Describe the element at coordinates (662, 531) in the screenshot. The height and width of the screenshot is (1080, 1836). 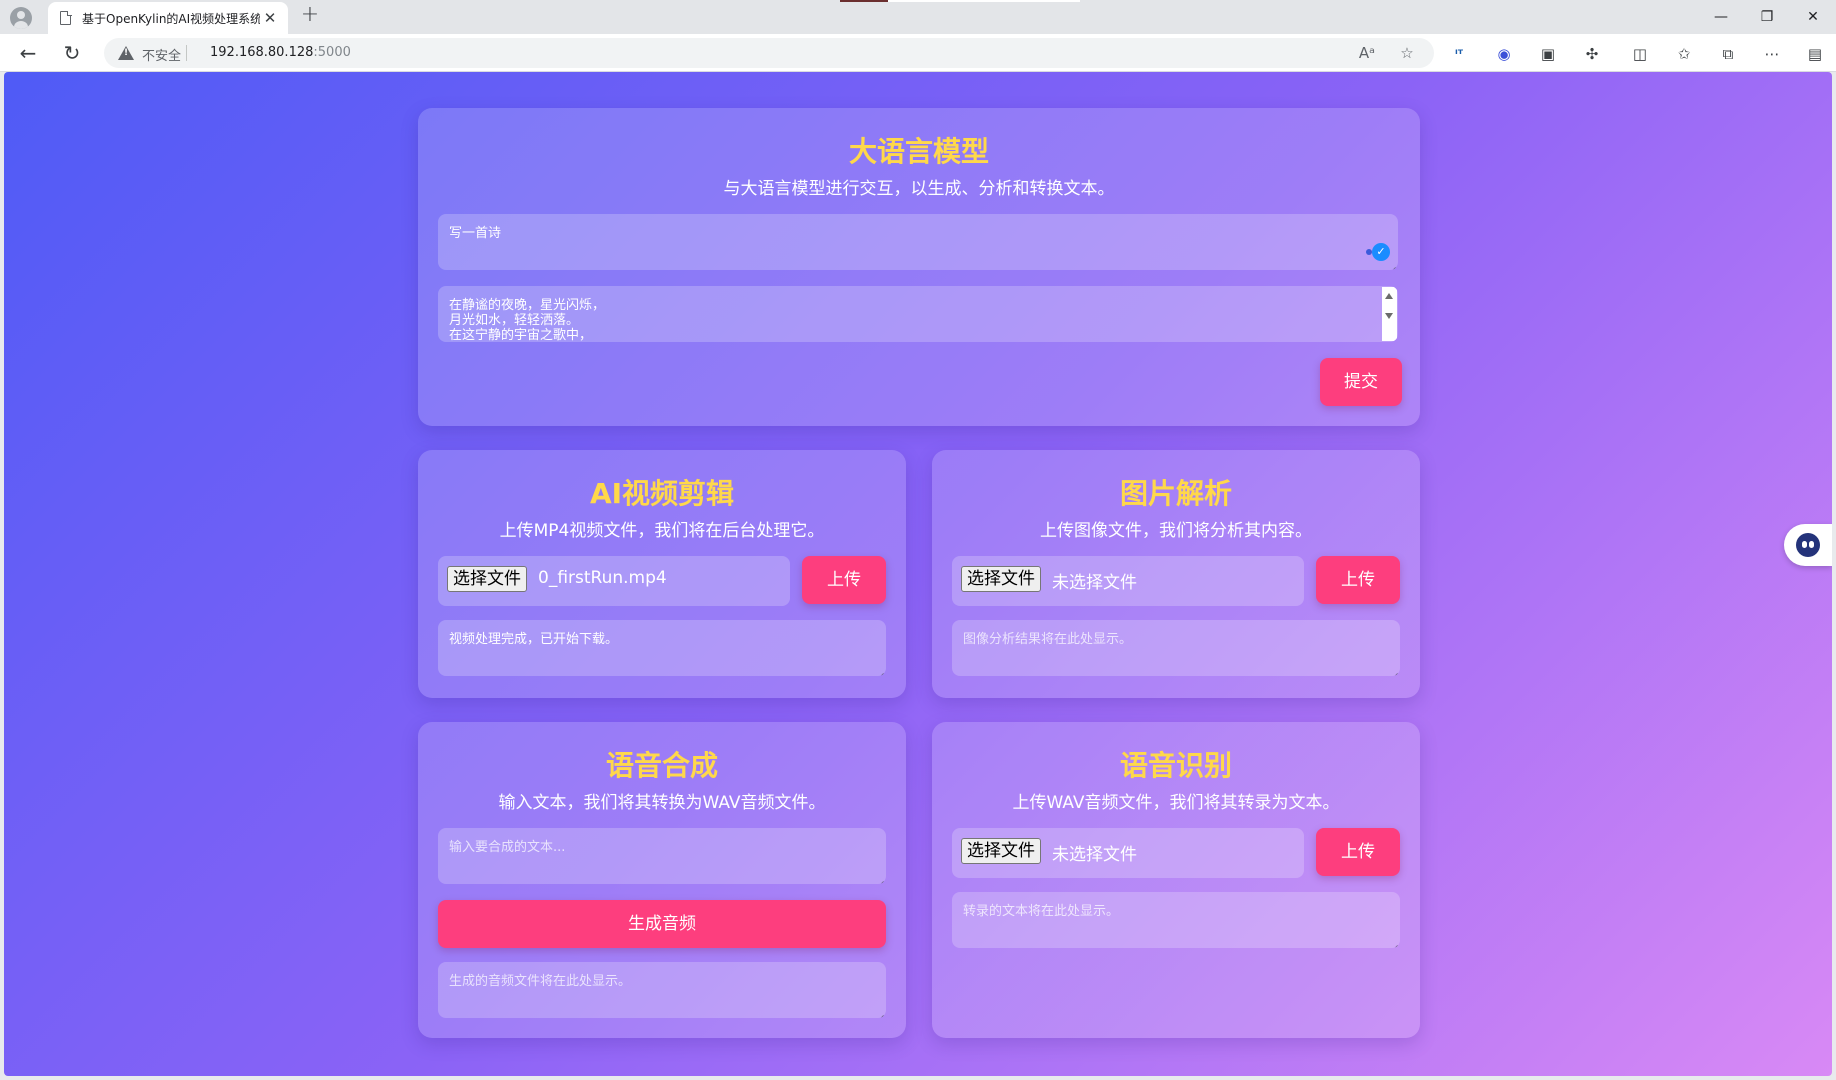
I see `card-description: 上传MP4视频文件，我们将在后台处理它。` at that location.